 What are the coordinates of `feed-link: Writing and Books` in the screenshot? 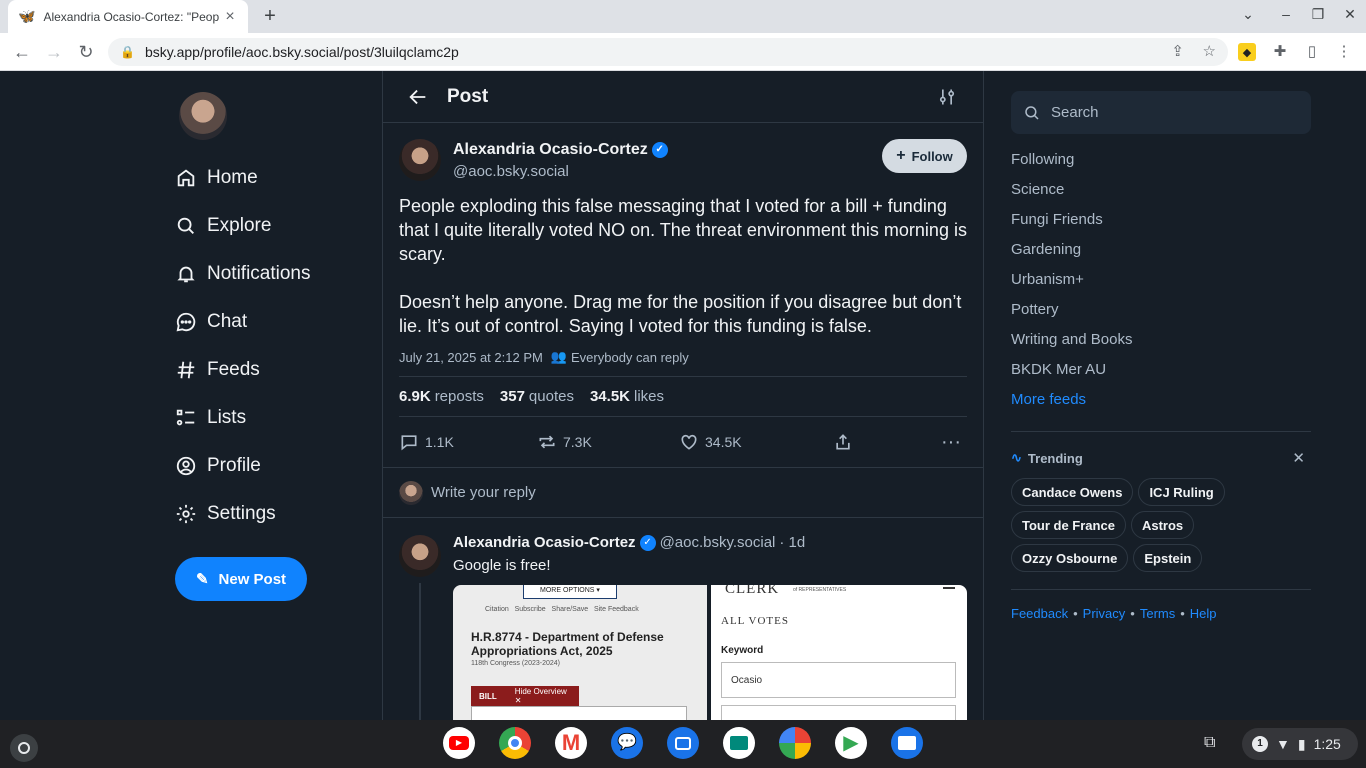 It's located at (1071, 346).